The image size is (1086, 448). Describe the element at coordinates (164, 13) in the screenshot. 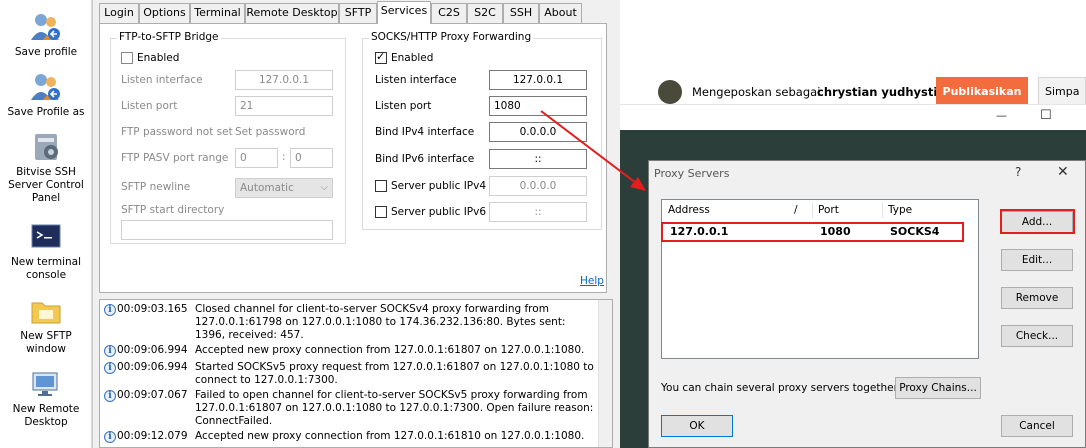

I see `tab-options: Options` at that location.